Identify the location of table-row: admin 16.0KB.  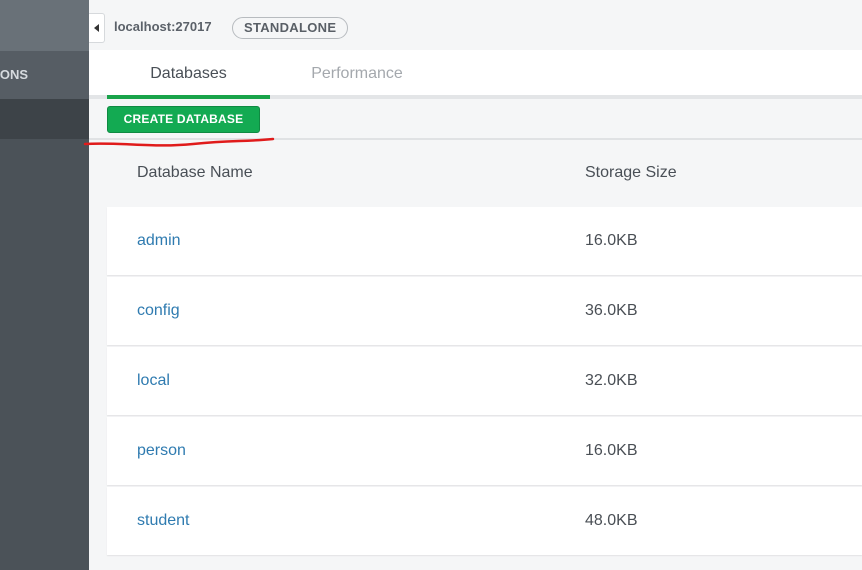
(484, 241).